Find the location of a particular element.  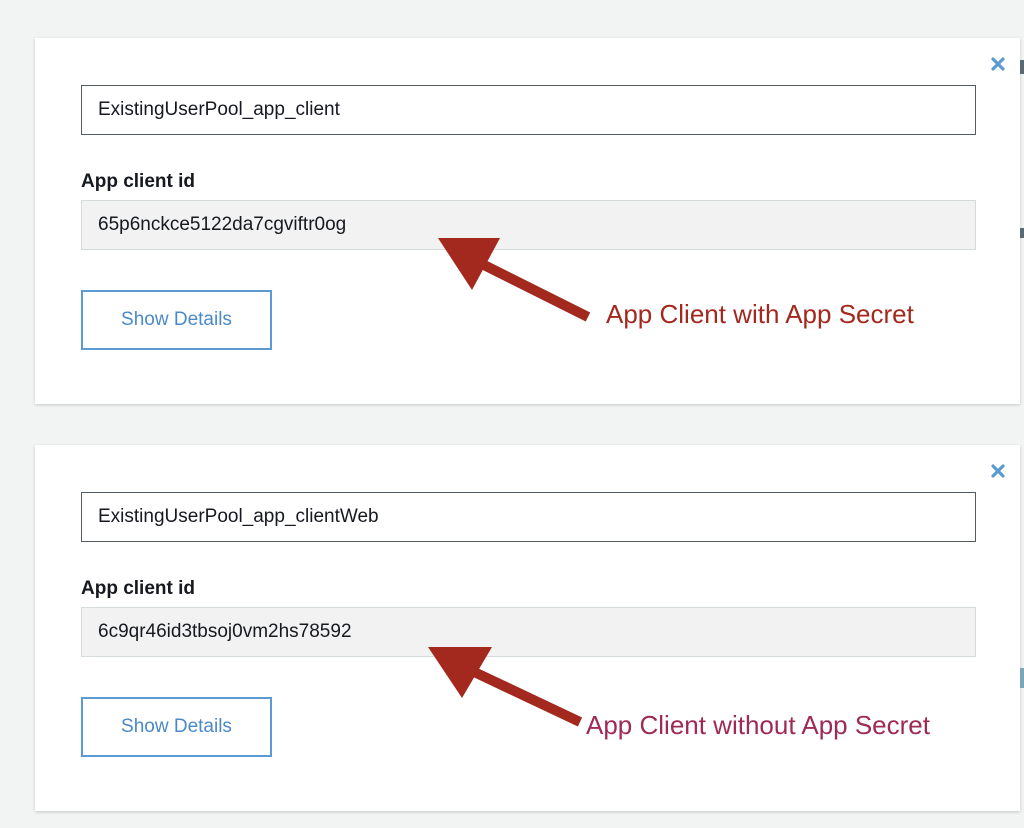

app-client-id-value: 6c9qr46id3tbsoj0vm2hs78592 is located at coordinates (528, 632).